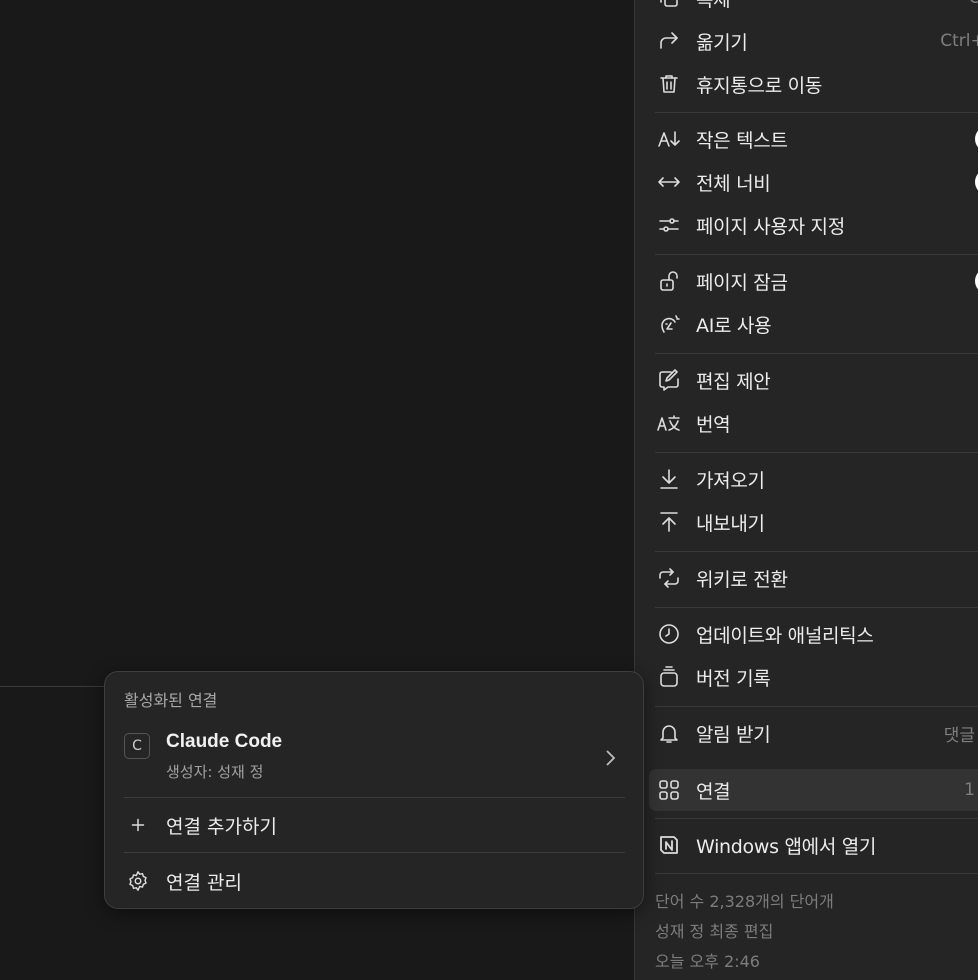 This screenshot has width=978, height=980. Describe the element at coordinates (816, 225) in the screenshot. I see `menu-item-customize: 페이지 사용자 지정` at that location.